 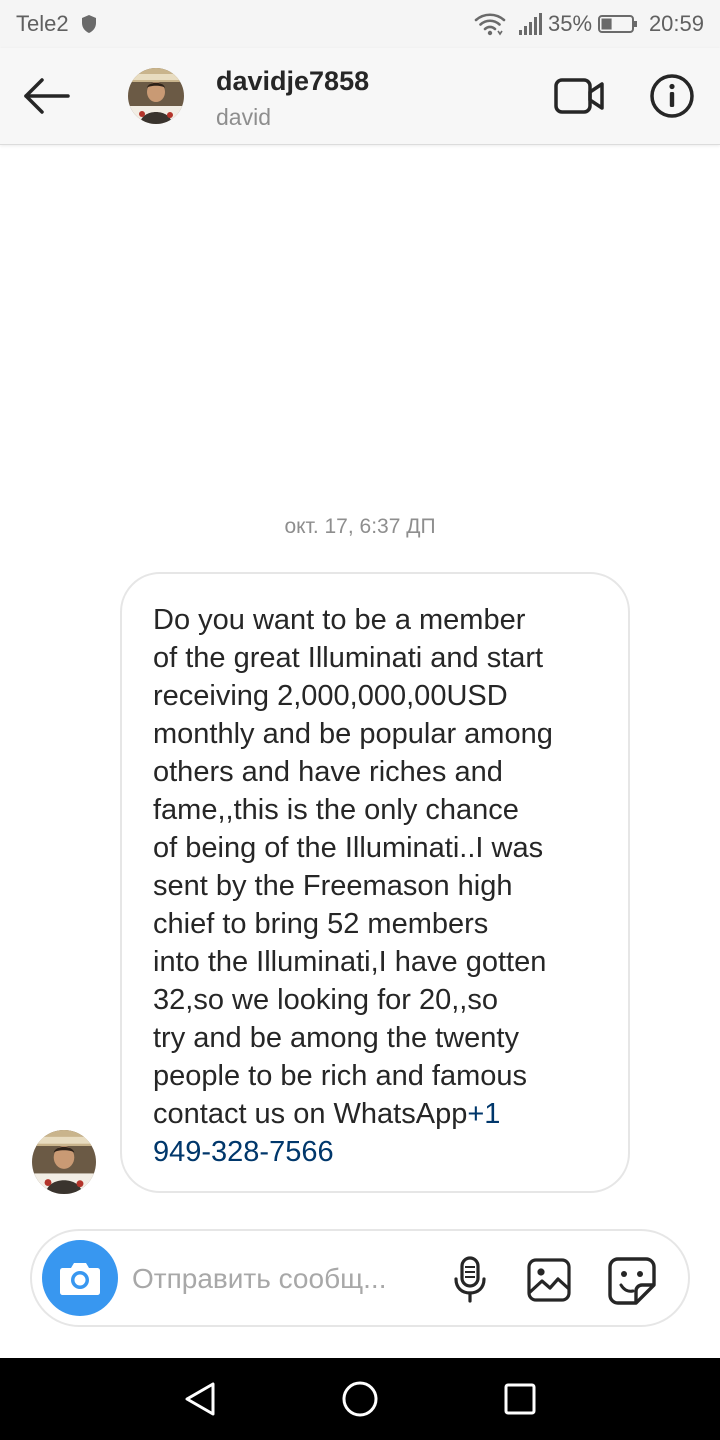 I want to click on username: davidje7858, so click(x=292, y=81).